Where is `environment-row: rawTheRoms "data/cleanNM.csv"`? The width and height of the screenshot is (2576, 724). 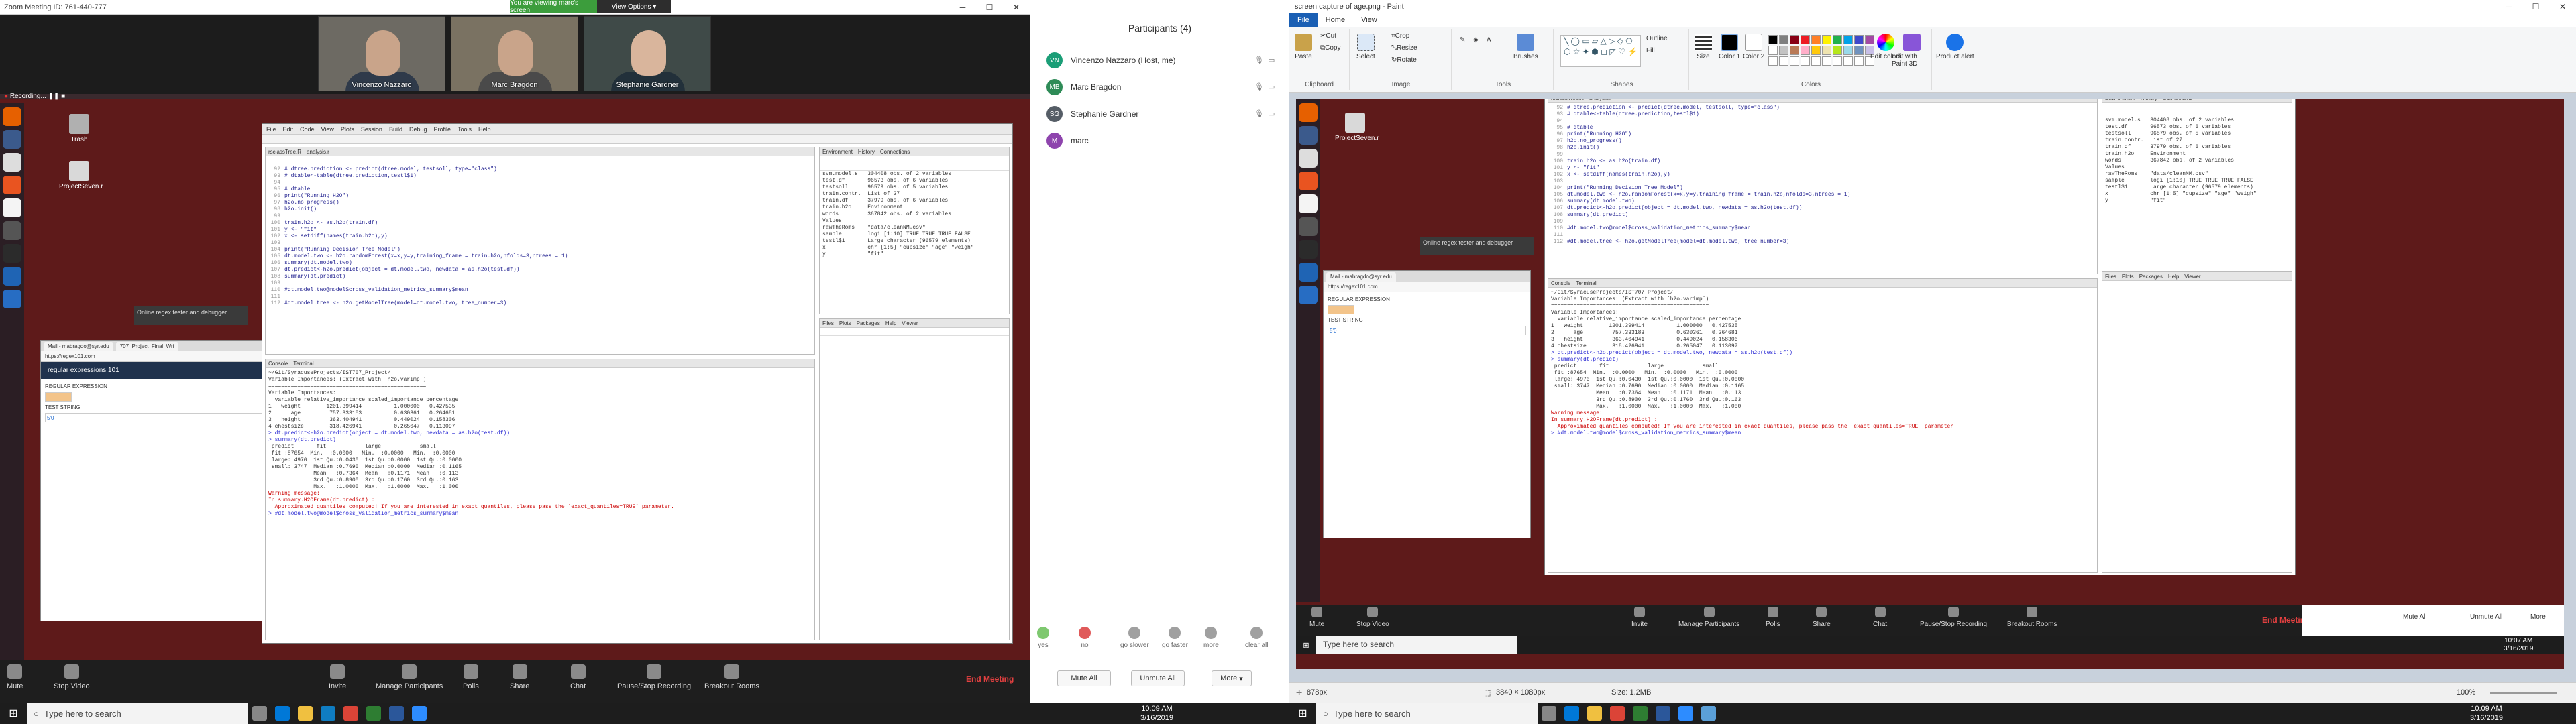
environment-row: rawTheRoms "data/cleanNM.csv" is located at coordinates (914, 228).